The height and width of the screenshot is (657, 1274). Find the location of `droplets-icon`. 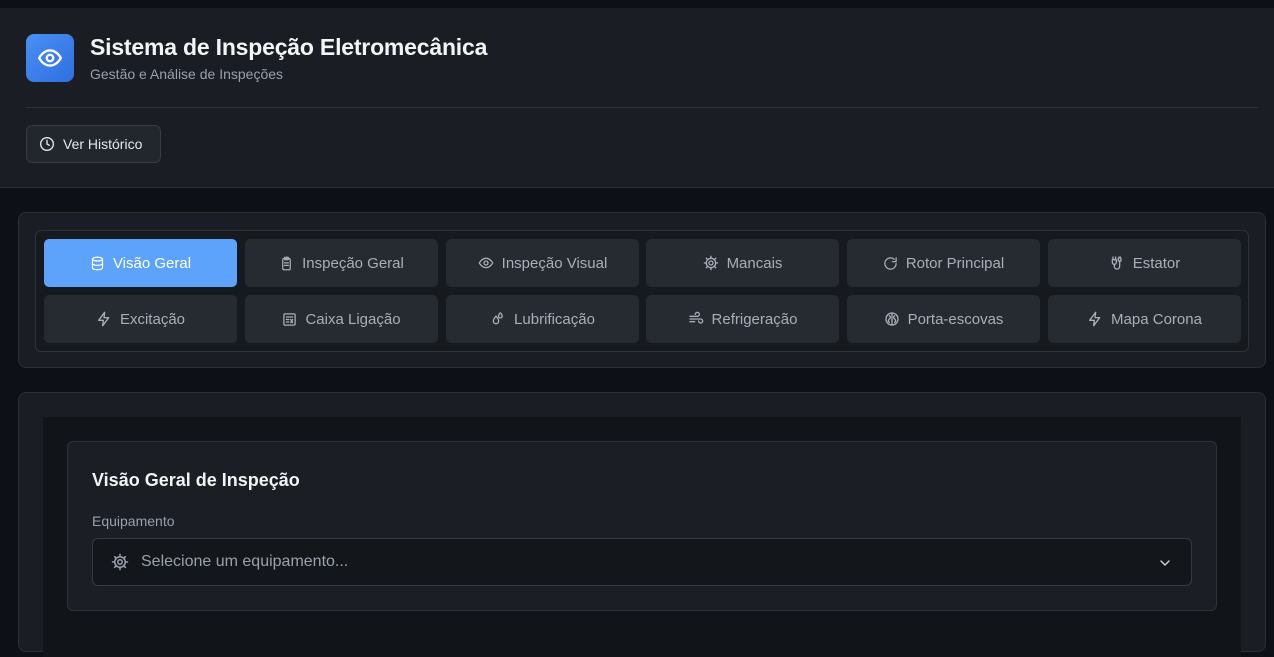

droplets-icon is located at coordinates (497, 318).